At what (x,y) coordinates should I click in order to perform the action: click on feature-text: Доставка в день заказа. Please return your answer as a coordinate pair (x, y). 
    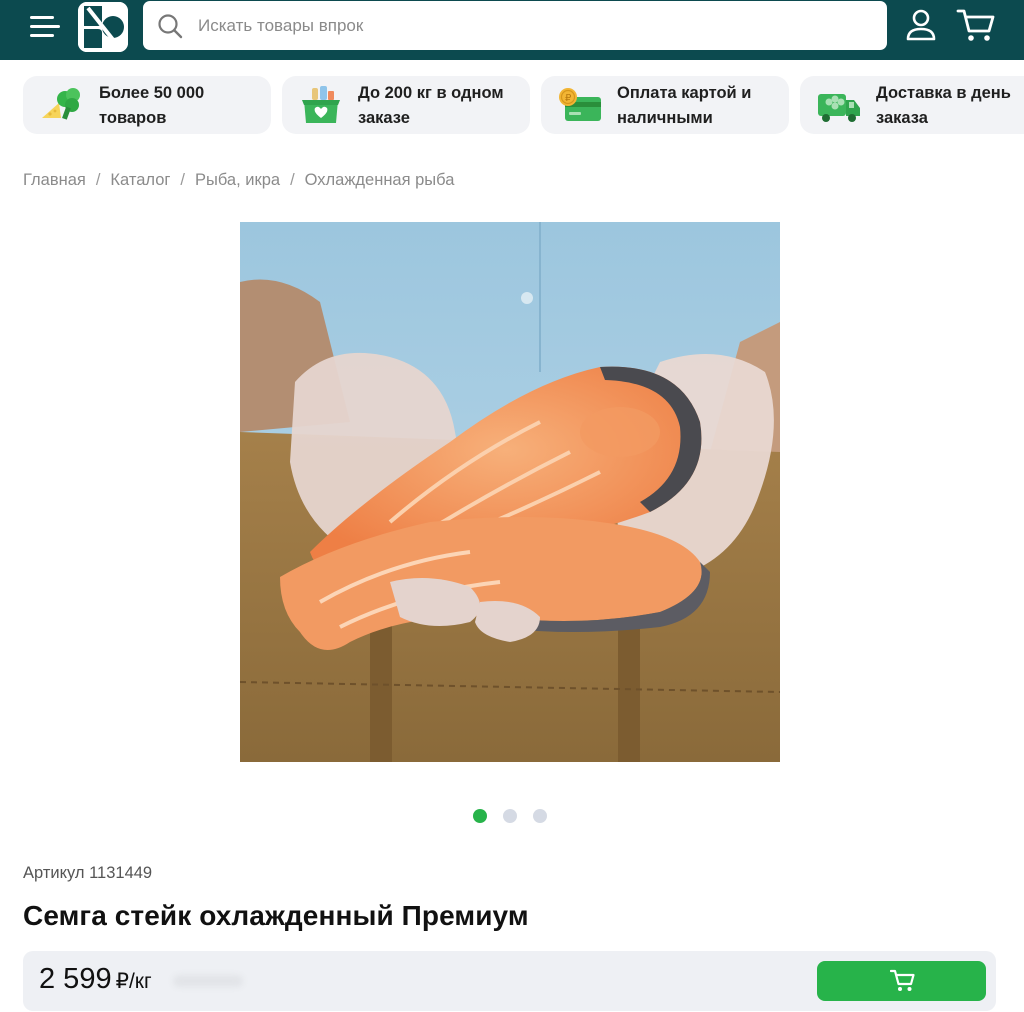
    Looking at the image, I should click on (943, 105).